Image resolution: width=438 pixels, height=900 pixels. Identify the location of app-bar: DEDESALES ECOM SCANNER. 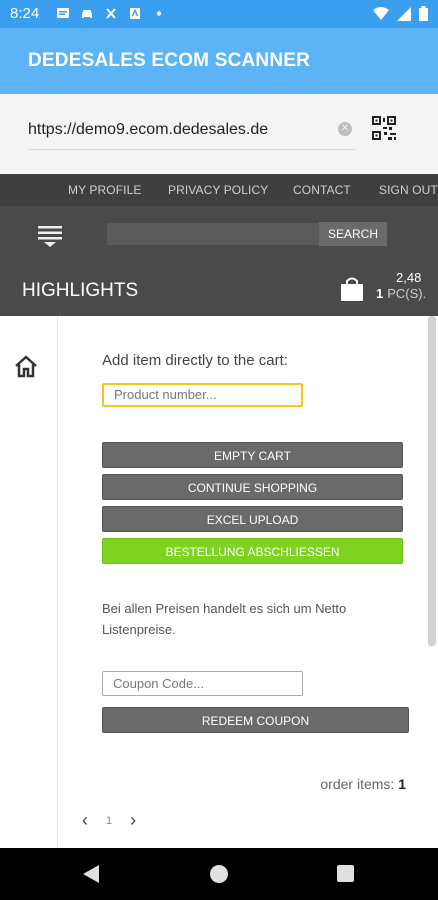
(219, 61).